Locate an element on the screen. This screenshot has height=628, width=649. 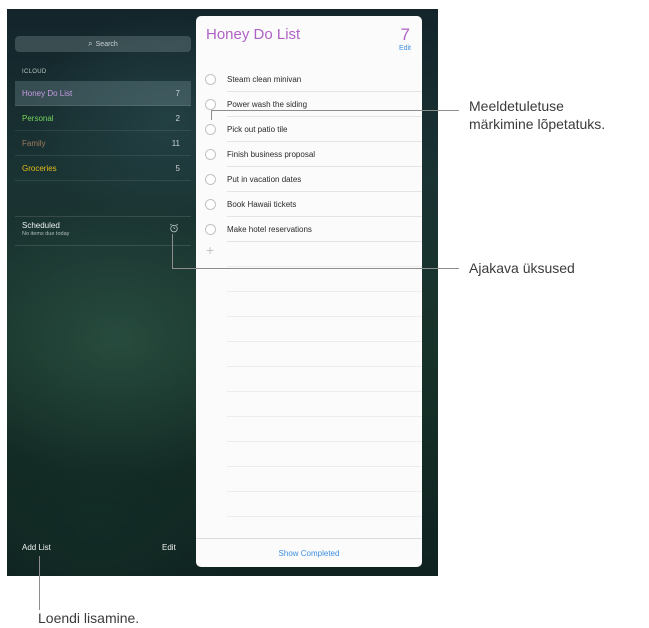
list-count: 11 is located at coordinates (175, 143).